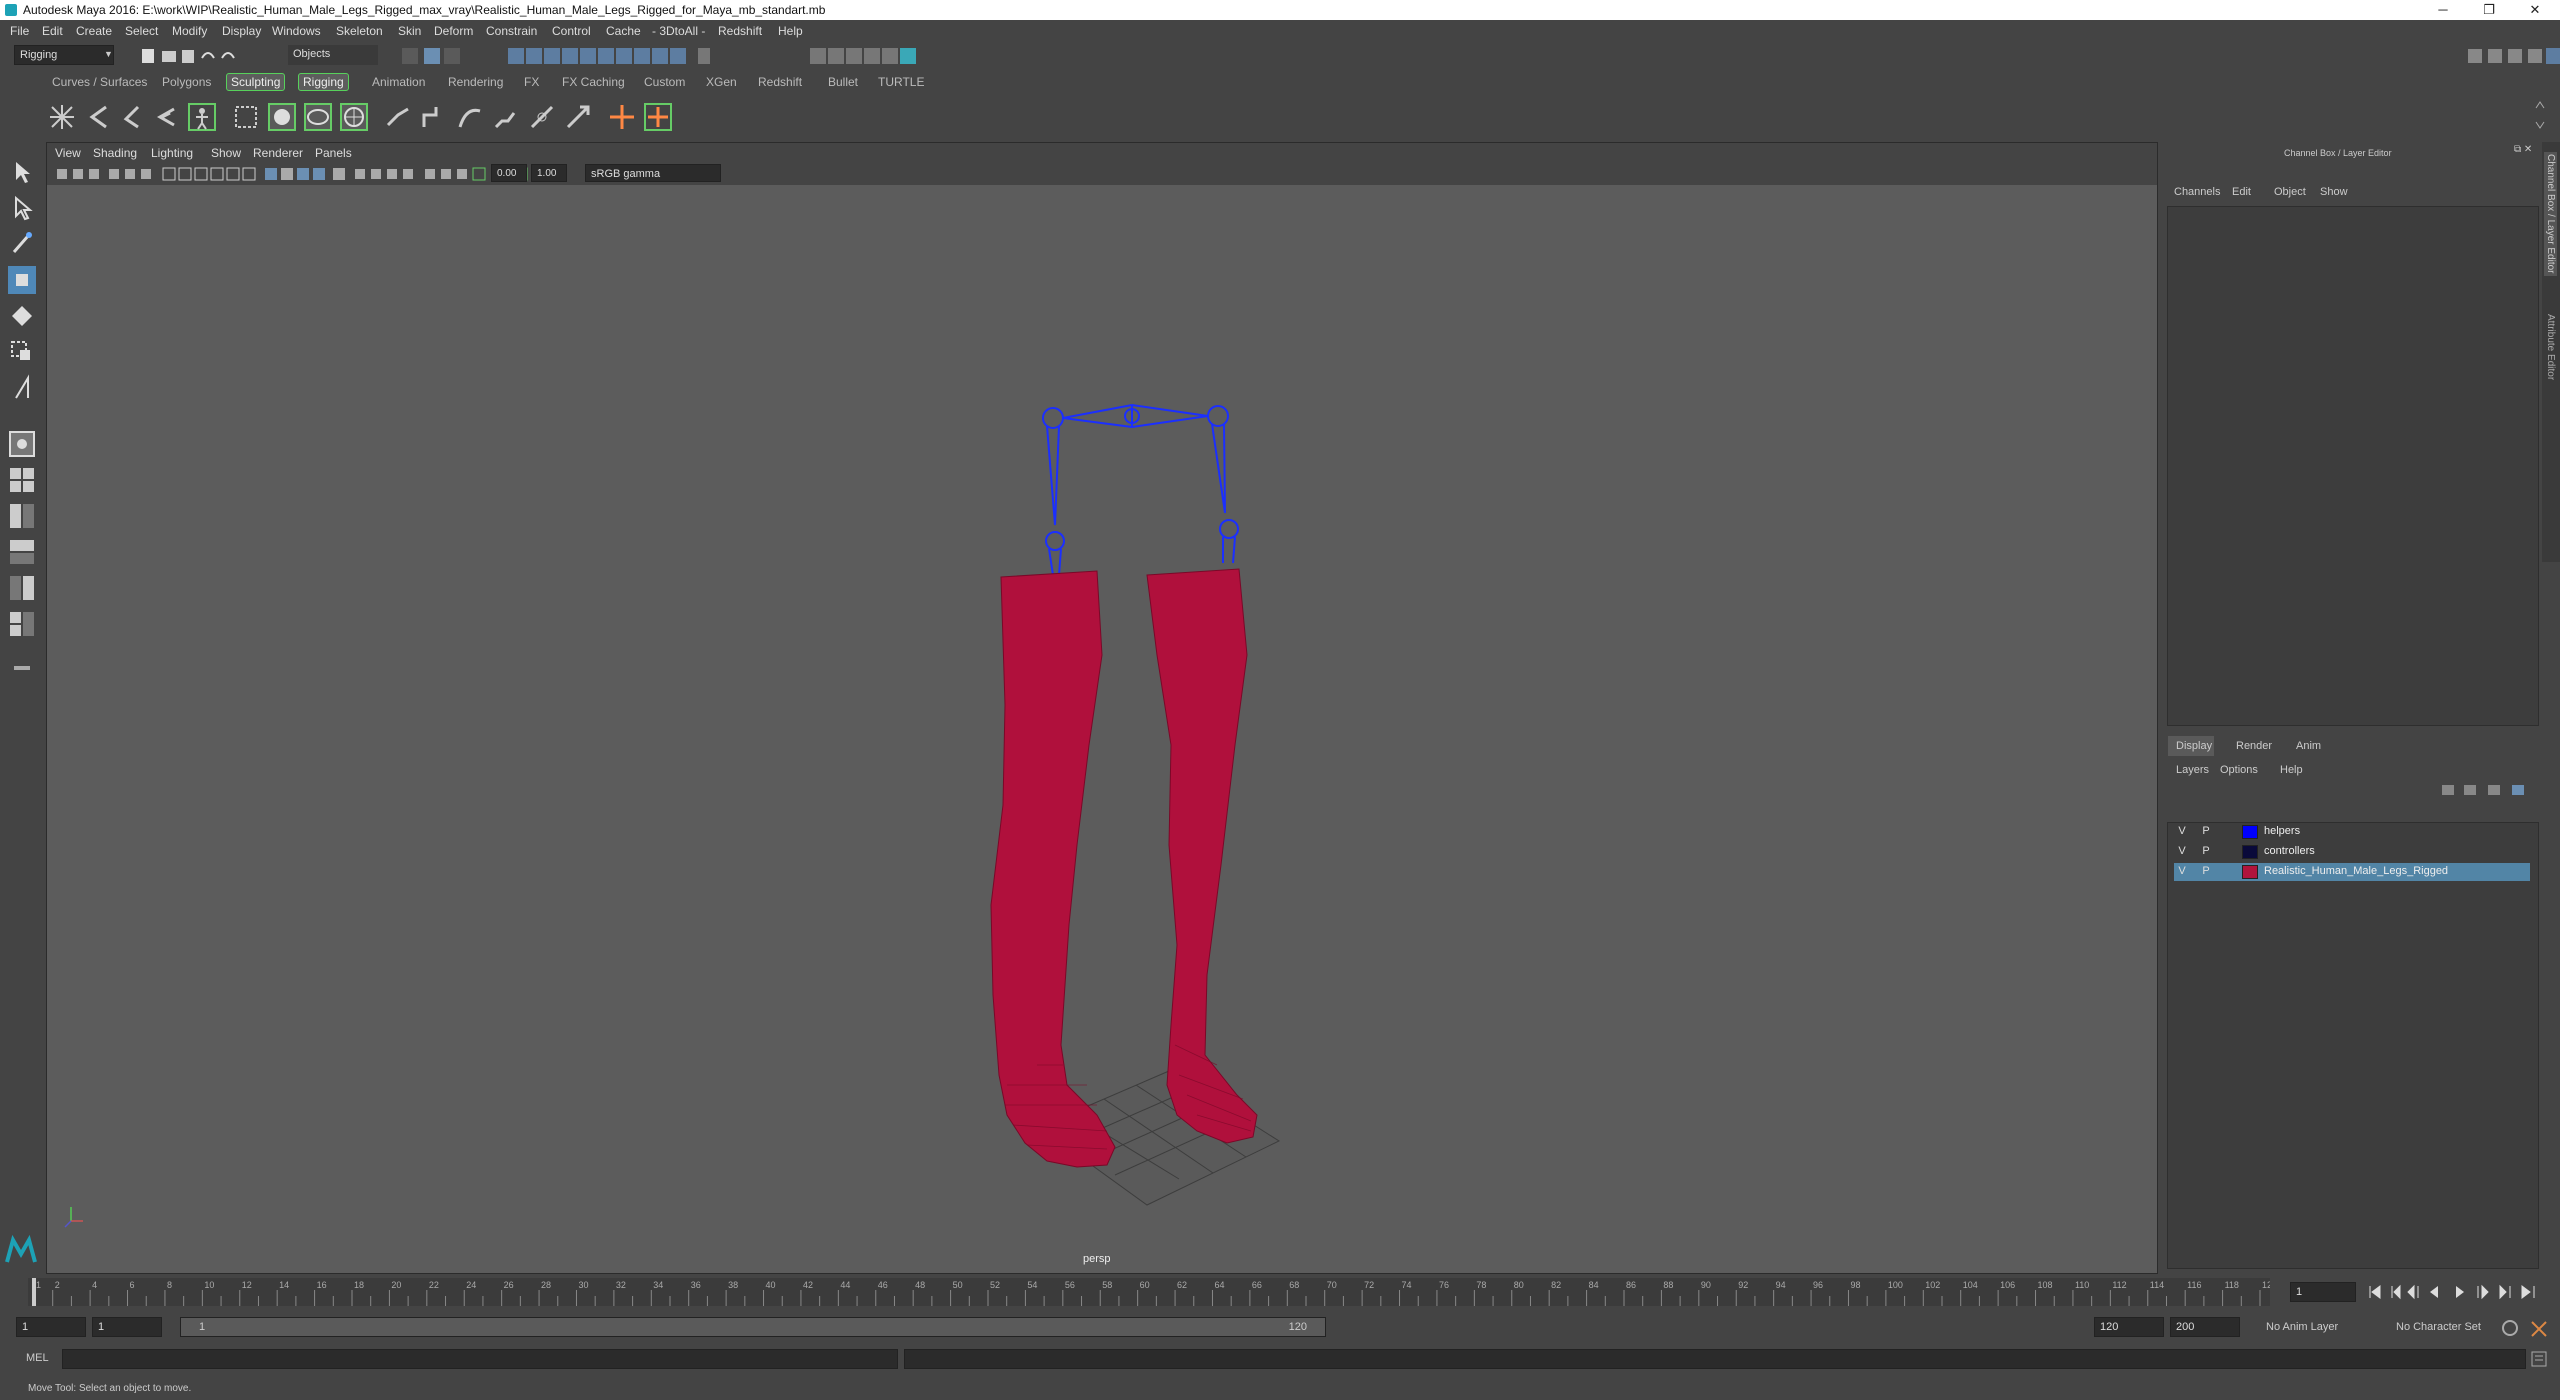 This screenshot has width=2560, height=1400. Describe the element at coordinates (186, 82) in the screenshot. I see `shelf-tab-polygons: Polygons` at that location.